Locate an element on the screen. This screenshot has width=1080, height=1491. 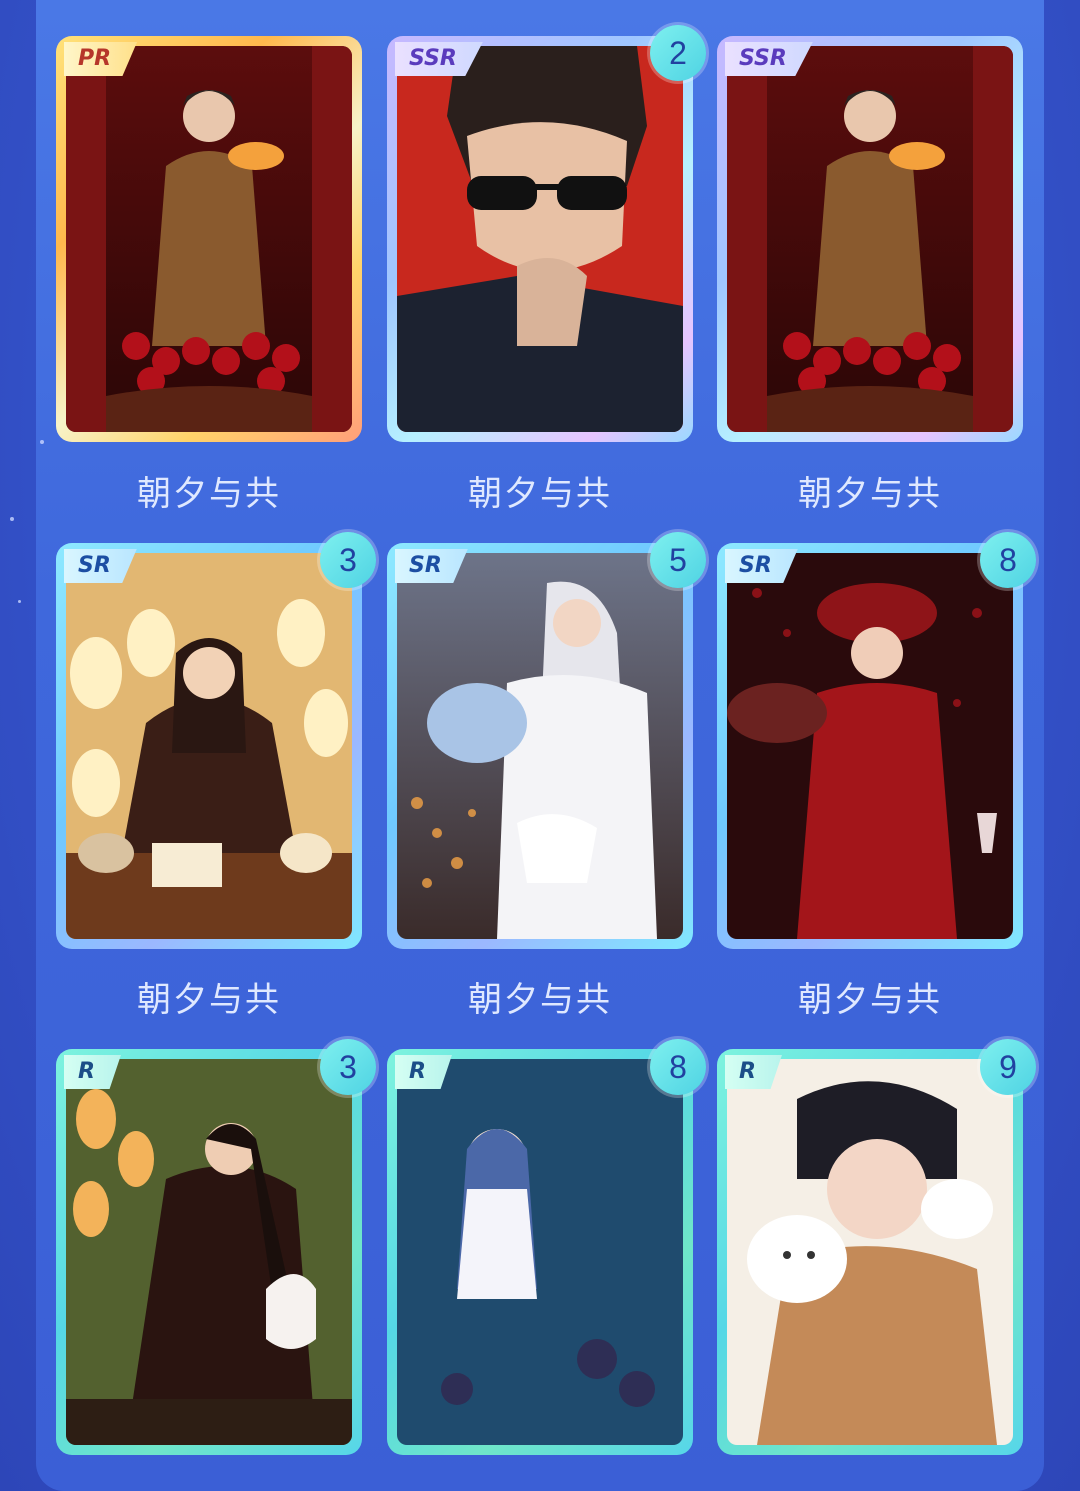
card-8: R is located at coordinates (540, 1252).